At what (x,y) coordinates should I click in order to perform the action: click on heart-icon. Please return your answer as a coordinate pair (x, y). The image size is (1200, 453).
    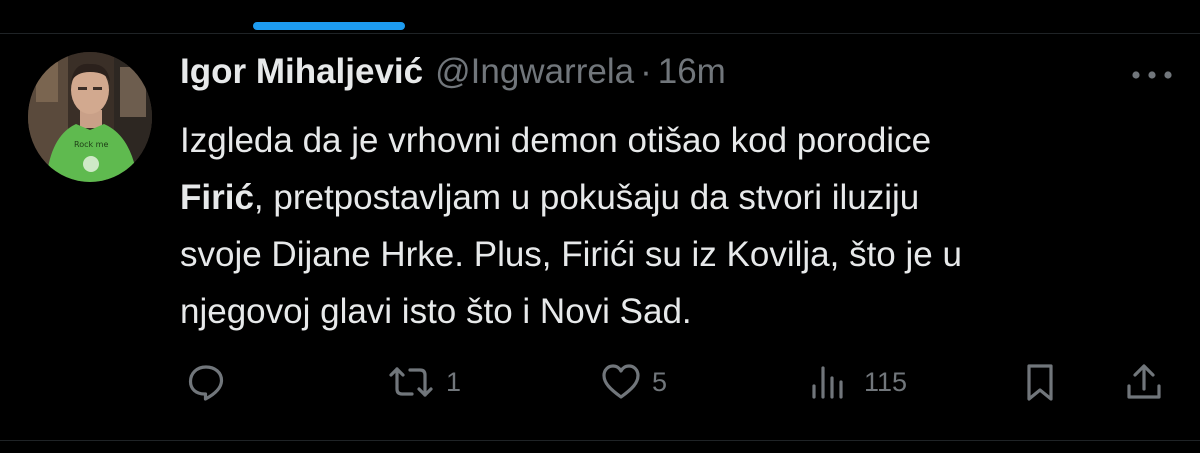
    Looking at the image, I should click on (621, 381).